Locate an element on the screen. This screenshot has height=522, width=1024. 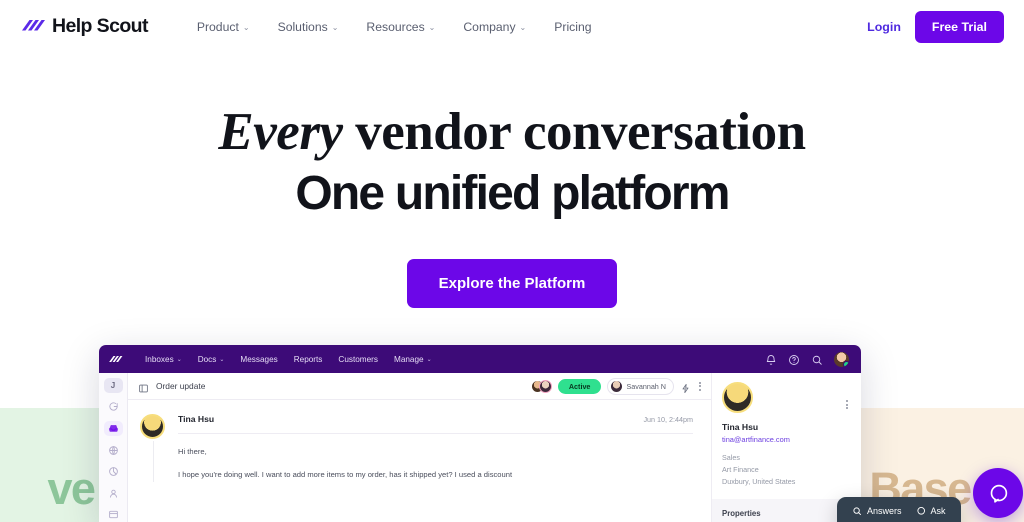
nav-item-solutions-label: Solutions is located at coordinates (302, 26).